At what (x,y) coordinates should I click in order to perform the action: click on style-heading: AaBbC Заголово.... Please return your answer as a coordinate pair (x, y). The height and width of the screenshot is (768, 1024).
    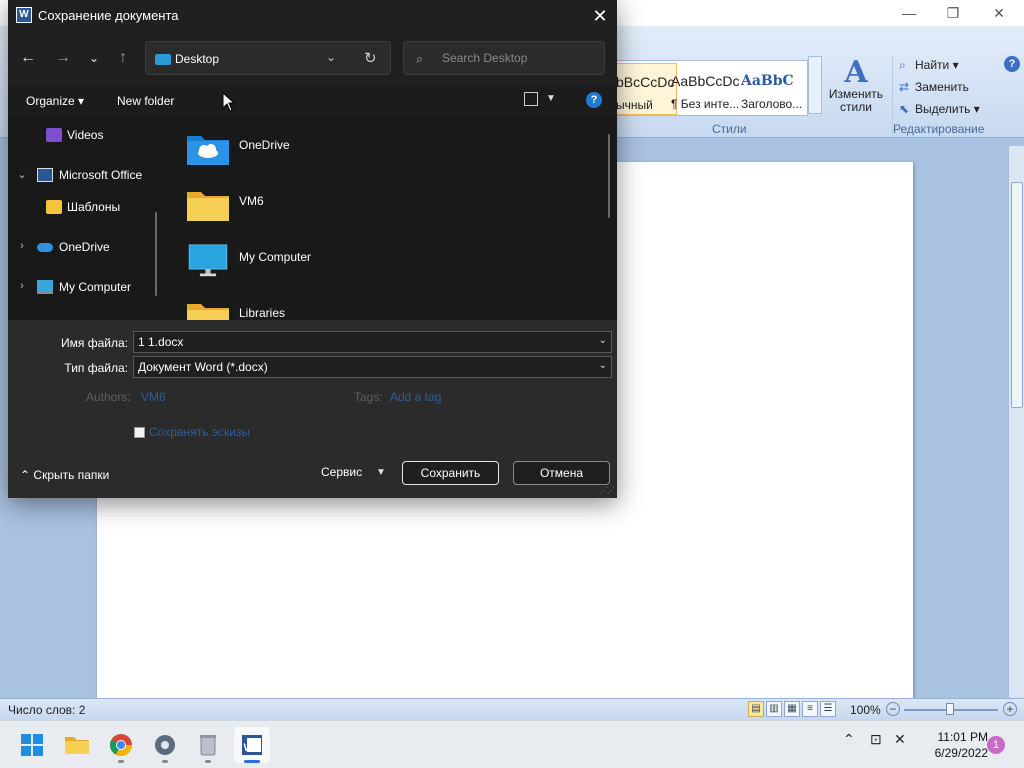
    Looking at the image, I should click on (771, 89).